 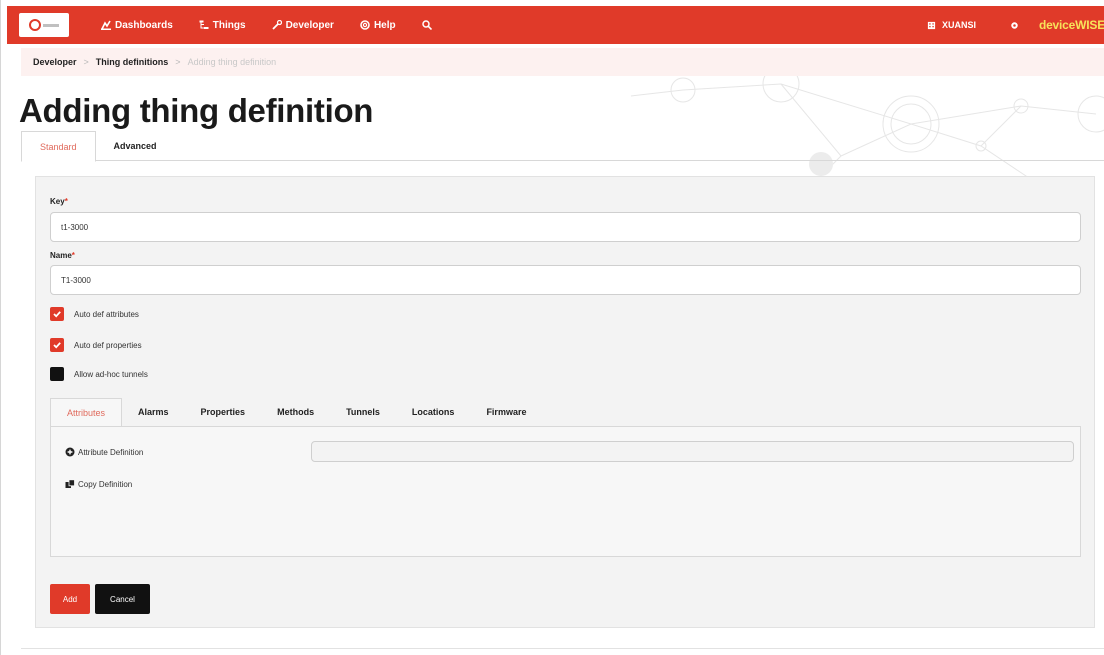 What do you see at coordinates (122, 599) in the screenshot?
I see `cancel-button: Cancel` at bounding box center [122, 599].